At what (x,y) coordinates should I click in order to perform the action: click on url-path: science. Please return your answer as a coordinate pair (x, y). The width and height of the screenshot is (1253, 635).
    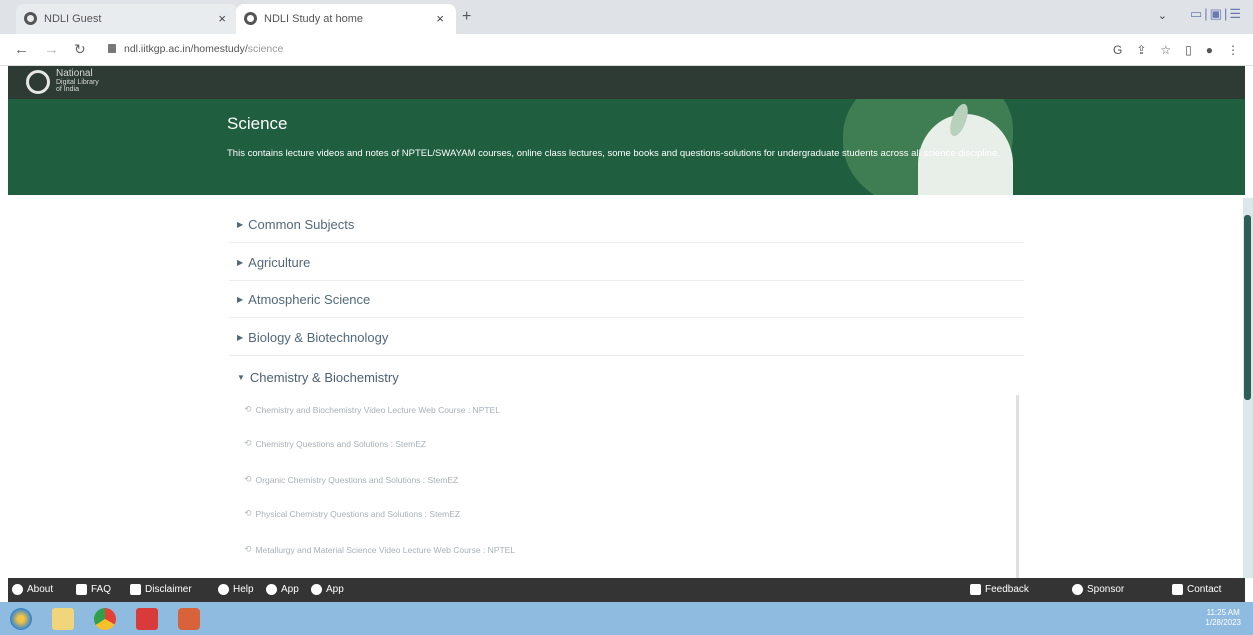
    Looking at the image, I should click on (265, 49).